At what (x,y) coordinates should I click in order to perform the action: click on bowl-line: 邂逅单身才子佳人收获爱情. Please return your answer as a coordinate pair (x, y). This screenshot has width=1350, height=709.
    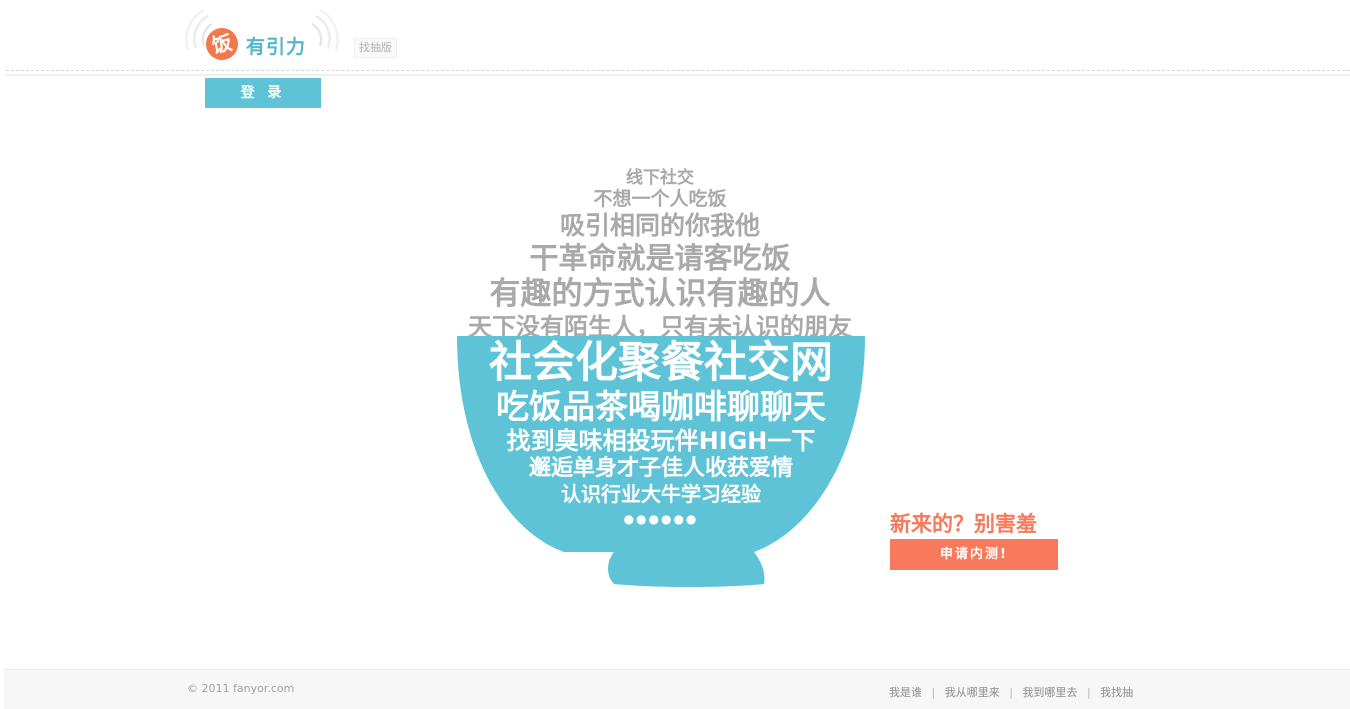
    Looking at the image, I should click on (660, 468).